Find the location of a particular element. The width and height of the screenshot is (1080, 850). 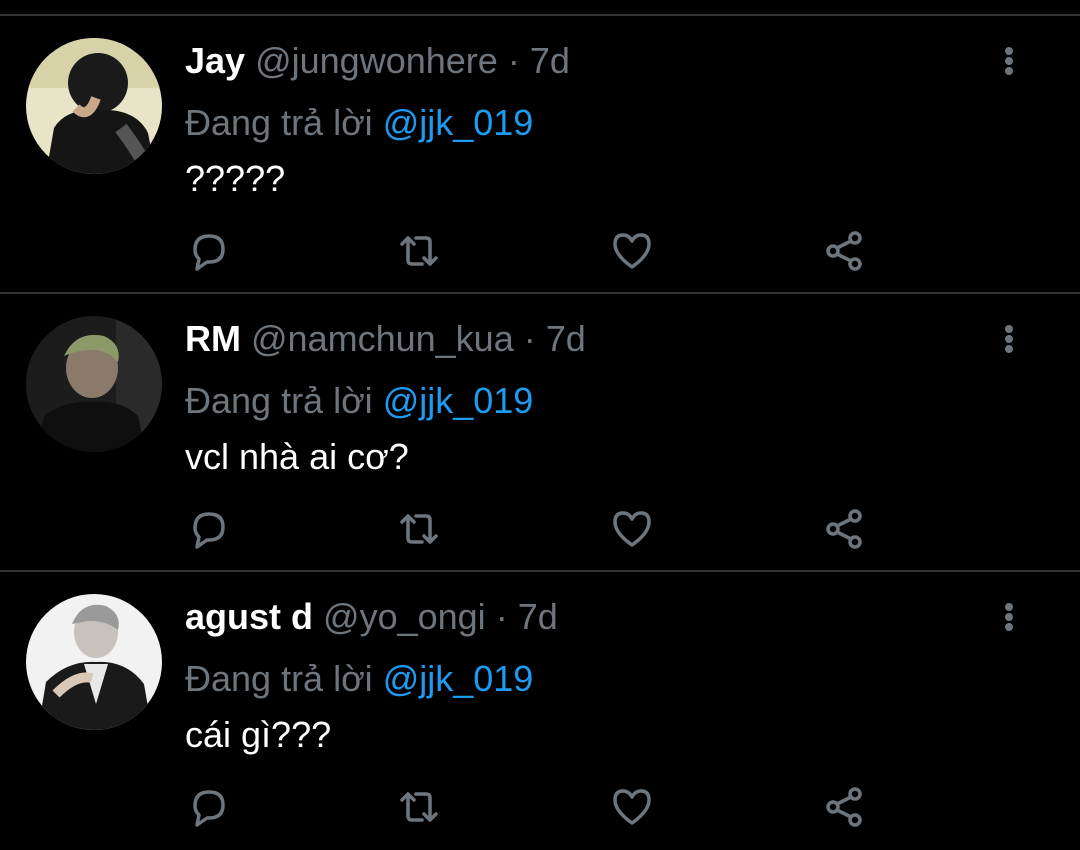

display-name: RM is located at coordinates (213, 338).